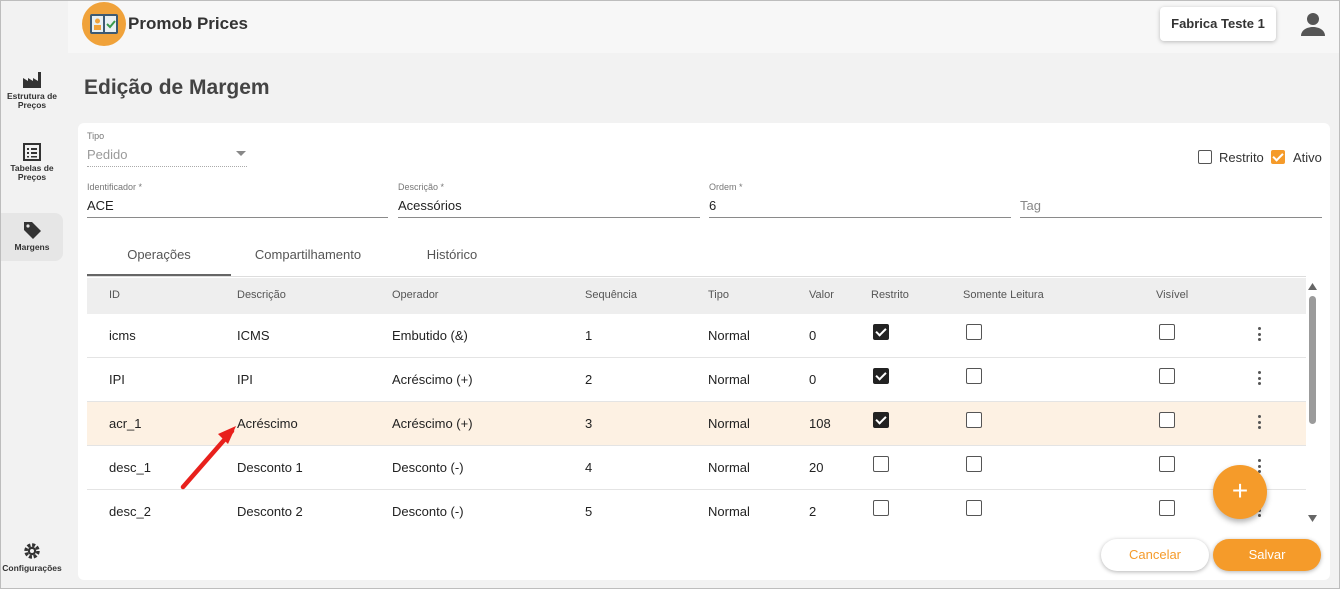 The image size is (1340, 589). I want to click on ordem-input: 6, so click(712, 205).